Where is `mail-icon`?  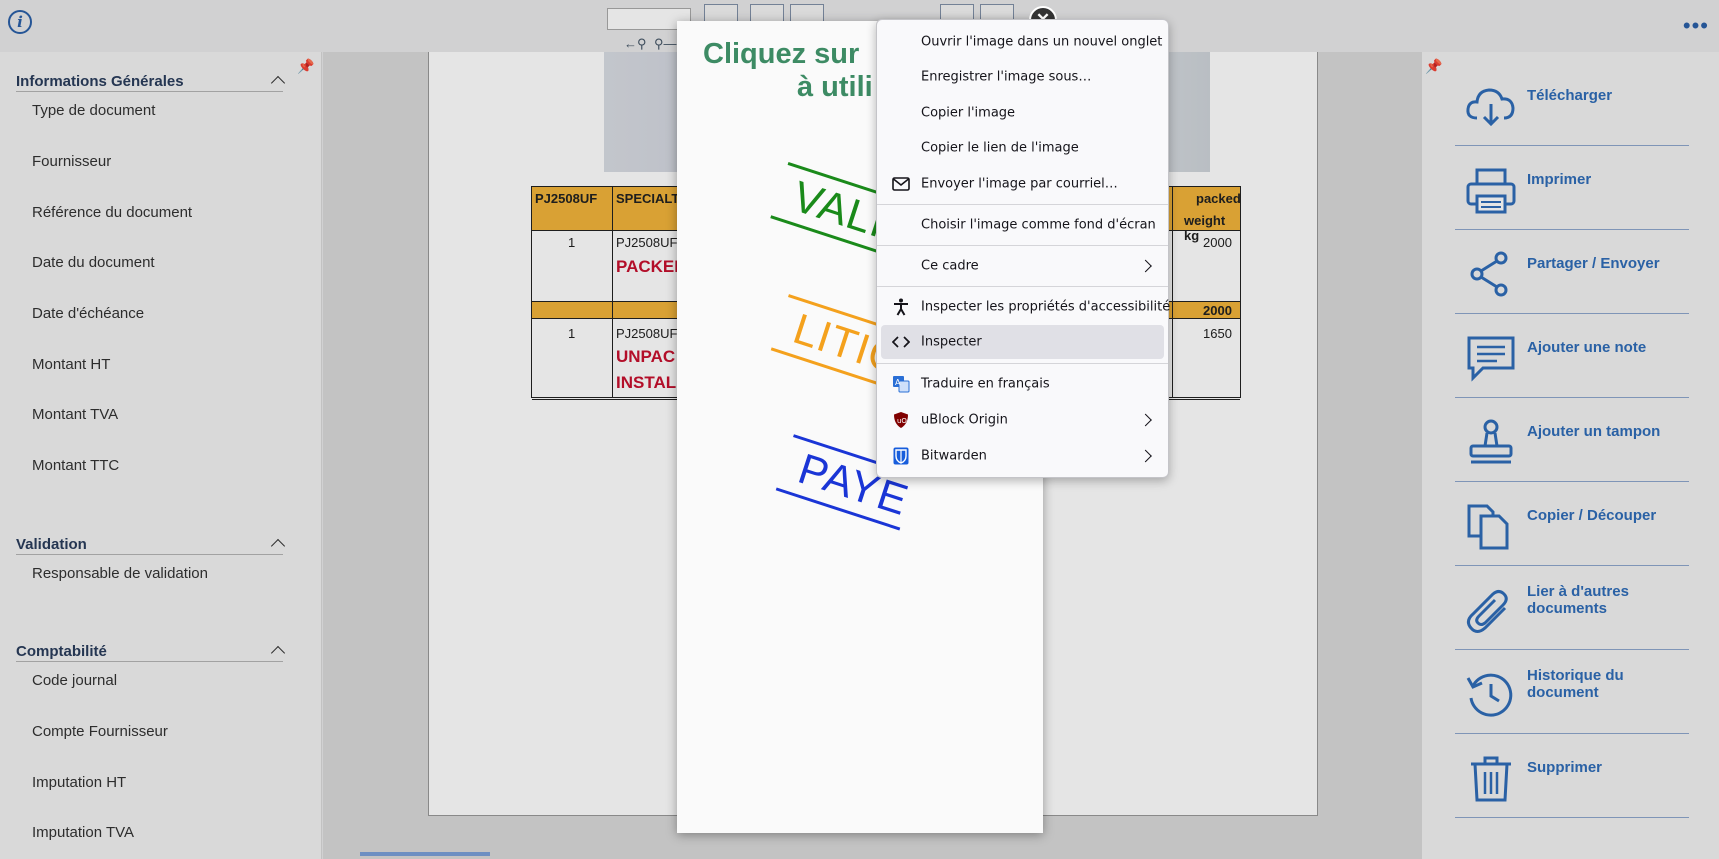 mail-icon is located at coordinates (901, 184).